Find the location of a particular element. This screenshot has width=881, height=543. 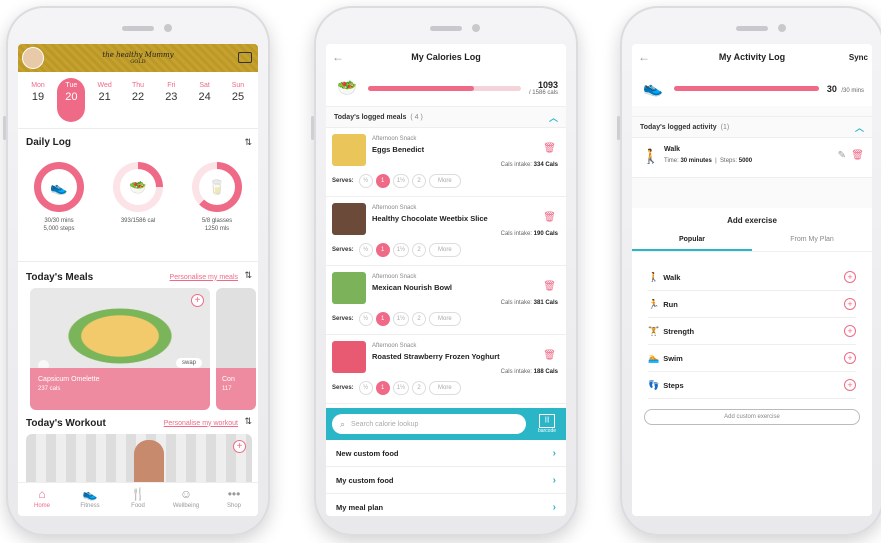

exercise-steps: 👣 Steps + is located at coordinates (752, 385).